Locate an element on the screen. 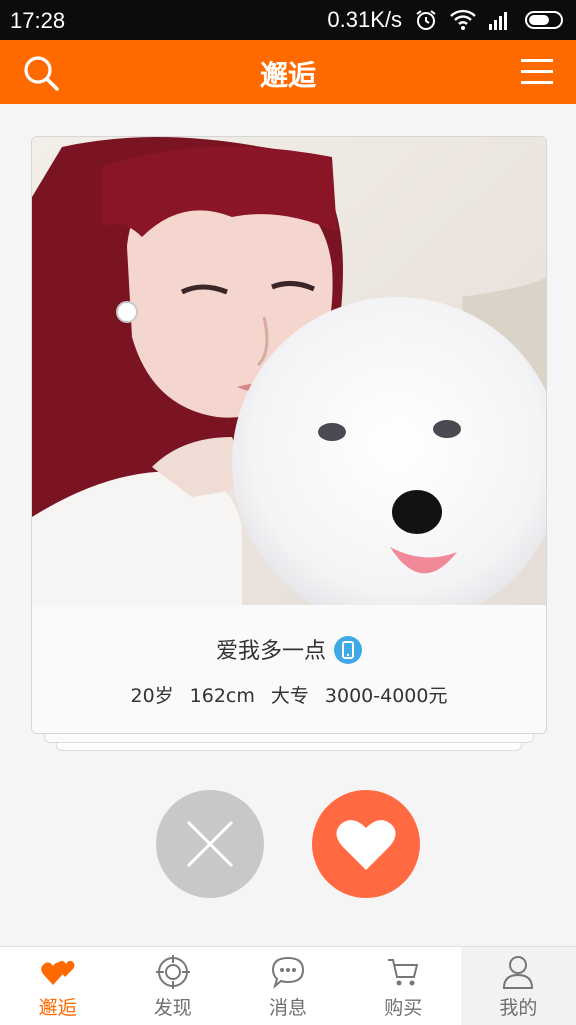 This screenshot has width=576, height=1025. page-title: 邂逅 is located at coordinates (287, 75).